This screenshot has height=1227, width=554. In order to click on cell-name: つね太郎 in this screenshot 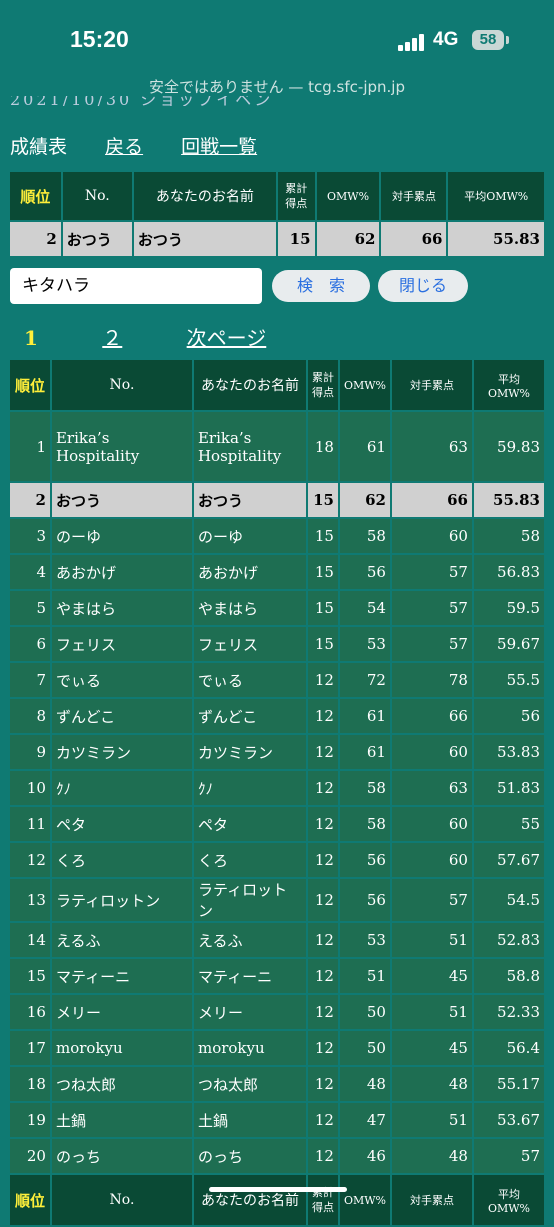, I will do `click(249, 1084)`.